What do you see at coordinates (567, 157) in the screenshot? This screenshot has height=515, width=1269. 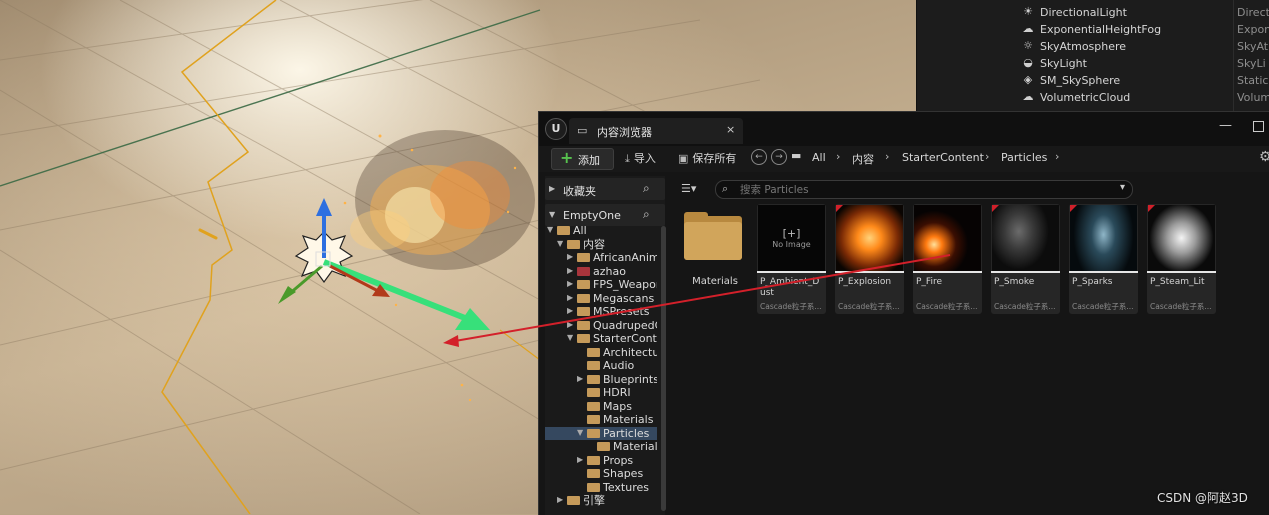 I see `plus-icon: +` at bounding box center [567, 157].